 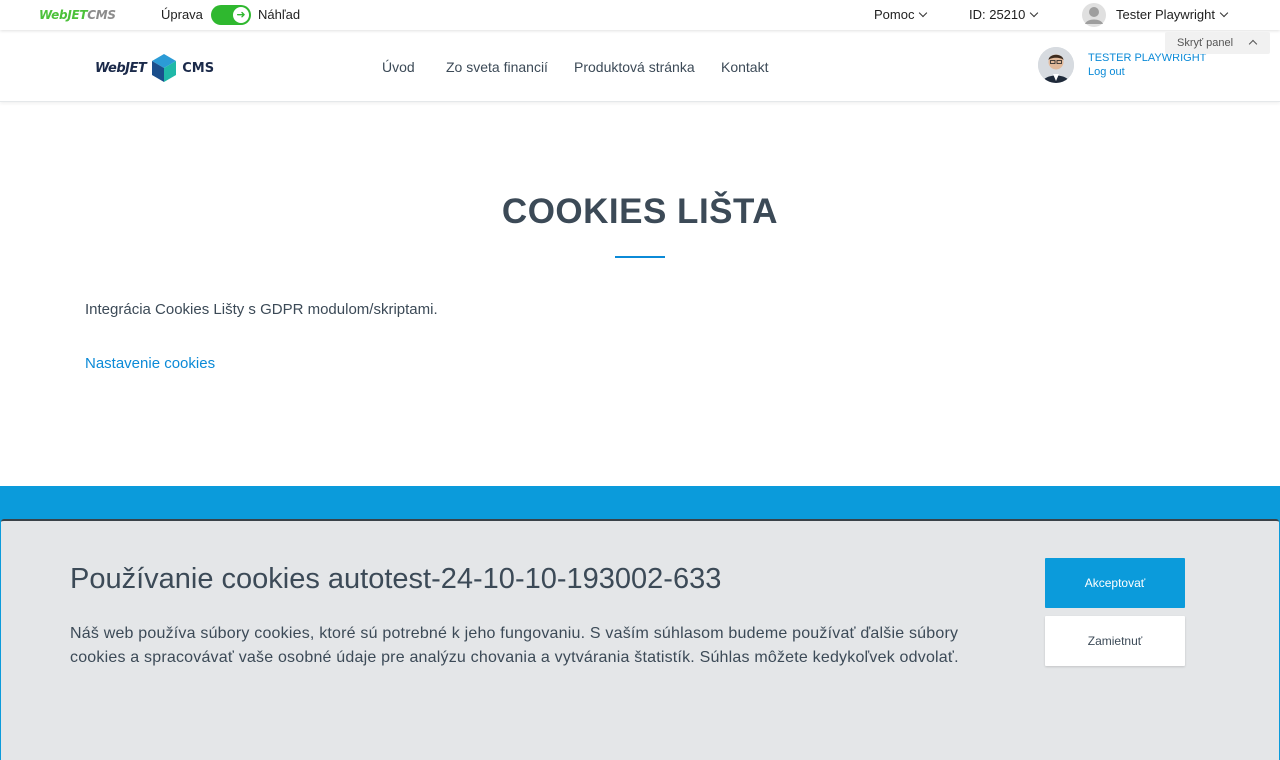 I want to click on logo-cube-icon, so click(x=164, y=68).